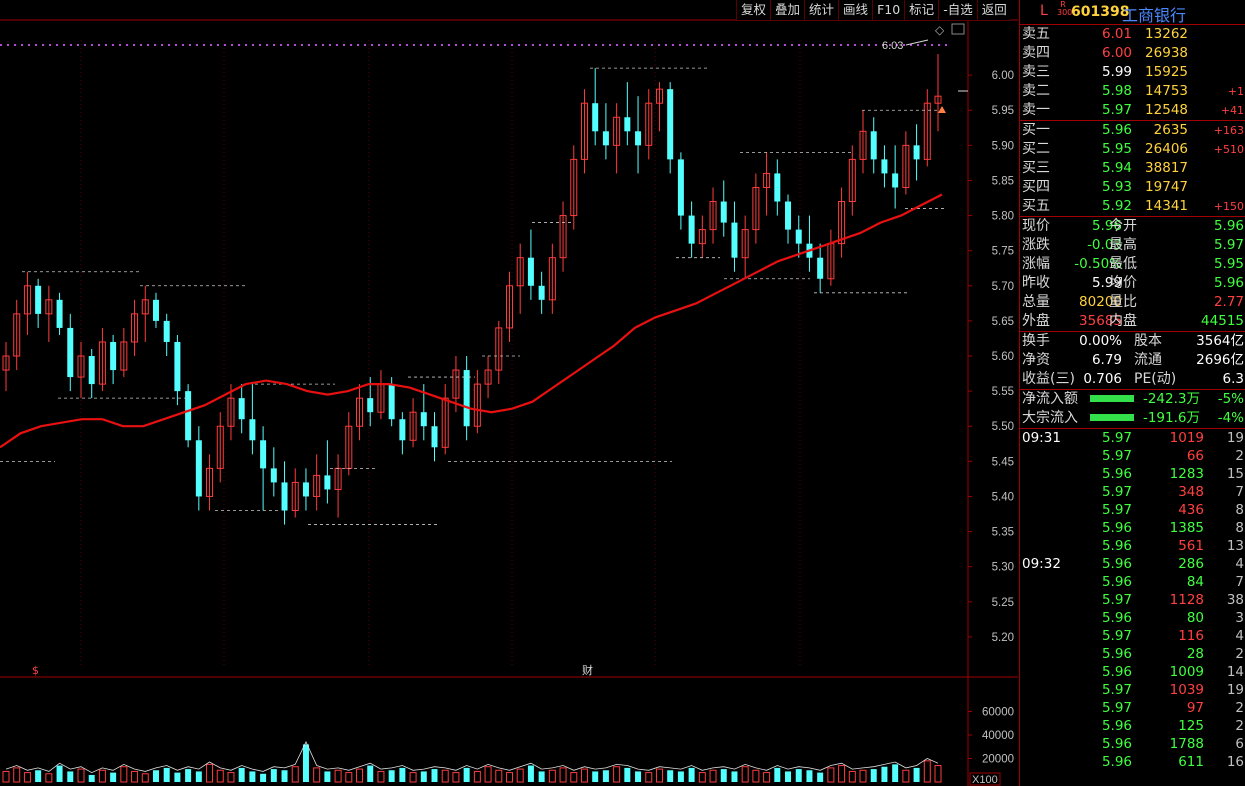 The image size is (1245, 786). I want to click on order-book-row: 卖五 6.01 13262, so click(1132, 34).